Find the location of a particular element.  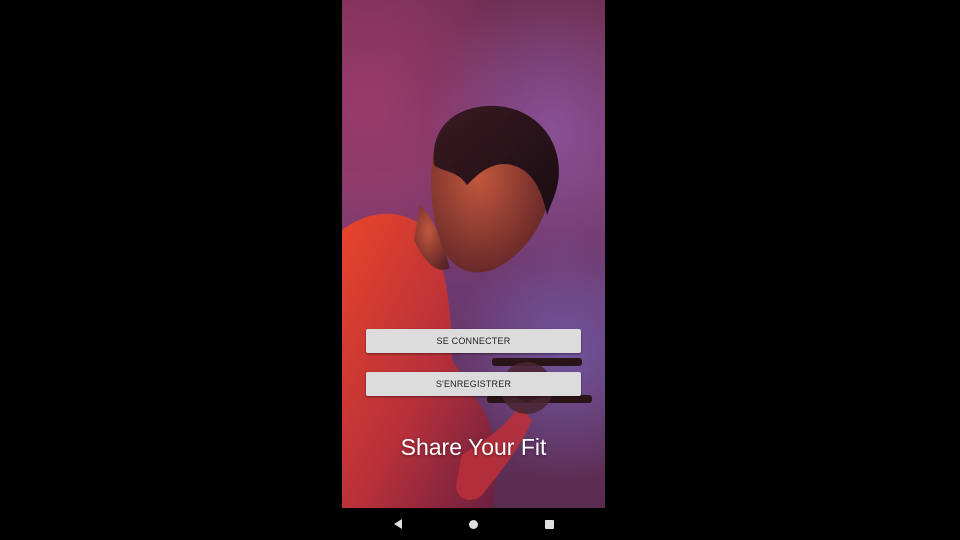

back-button is located at coordinates (398, 524).